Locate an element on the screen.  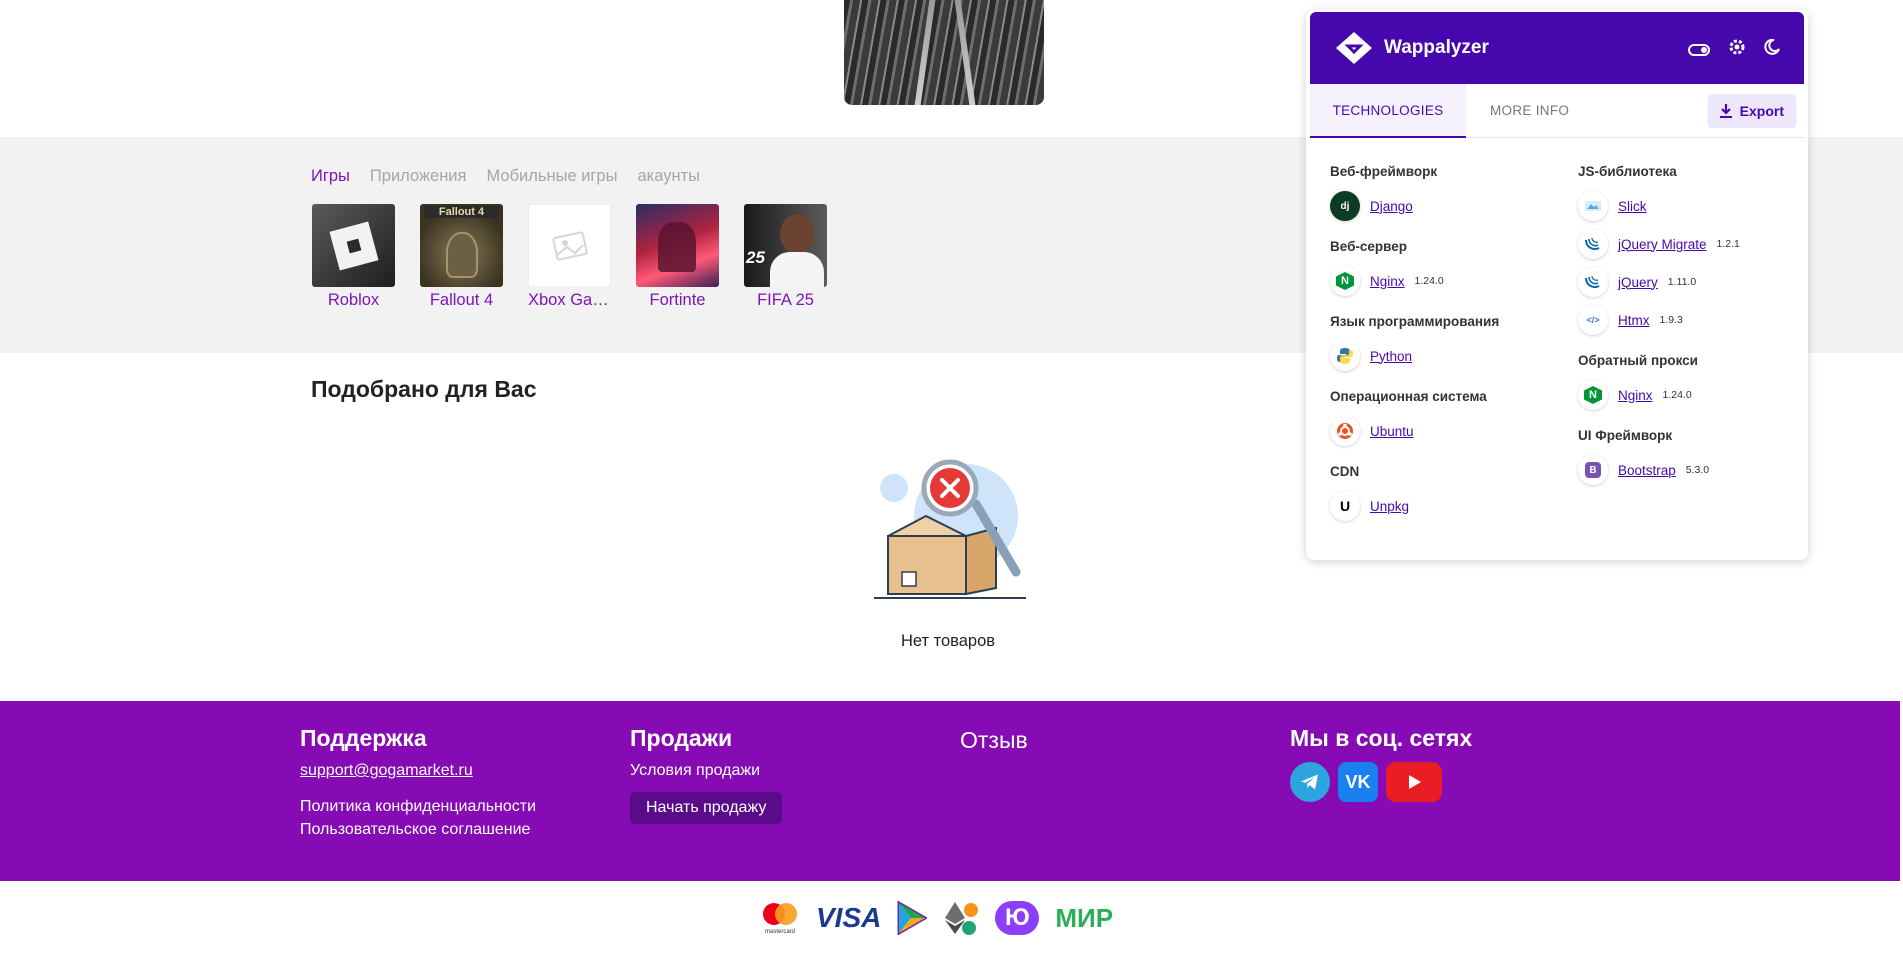
vk-label: VK is located at coordinates (1358, 781).